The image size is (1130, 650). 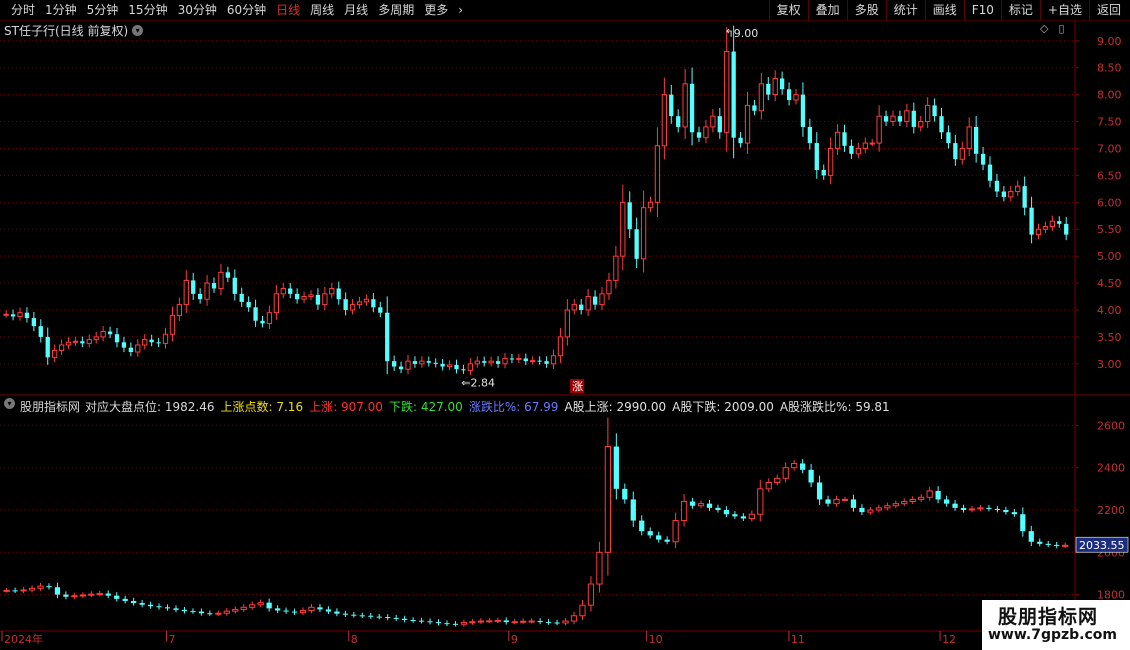 What do you see at coordinates (494, 407) in the screenshot?
I see `indicator-item-label: 涨跌比%:` at bounding box center [494, 407].